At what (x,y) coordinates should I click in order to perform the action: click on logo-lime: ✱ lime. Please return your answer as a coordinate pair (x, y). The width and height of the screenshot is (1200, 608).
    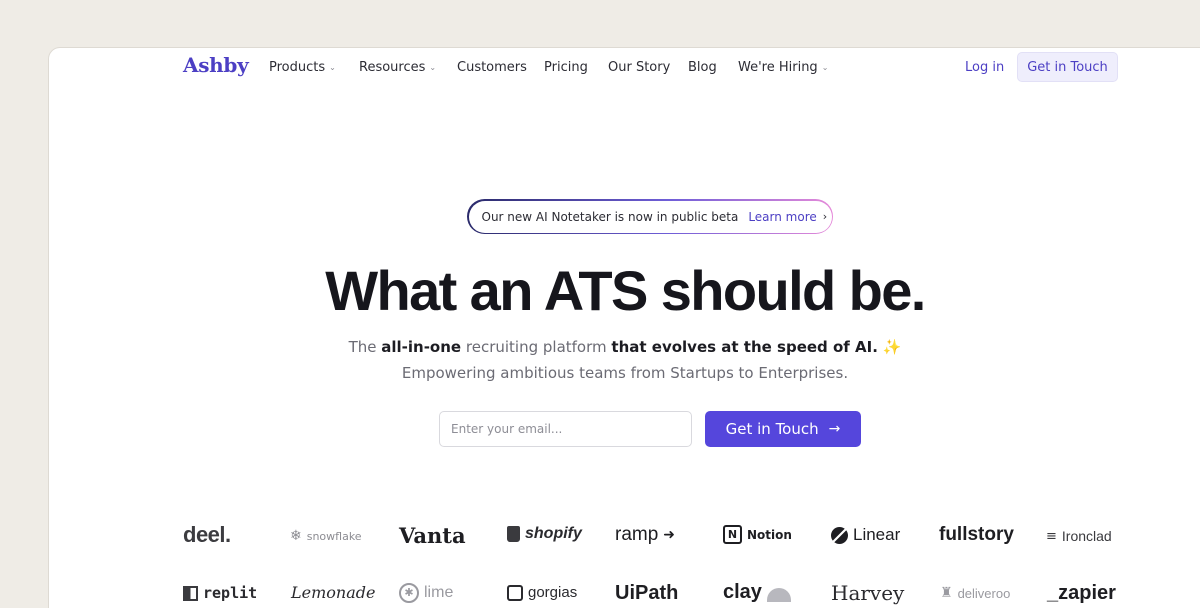
    Looking at the image, I should click on (426, 593).